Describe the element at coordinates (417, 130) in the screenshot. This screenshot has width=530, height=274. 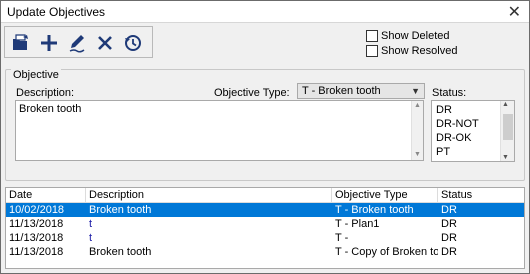
I see `description-scrollbar: ▲ ▼` at that location.